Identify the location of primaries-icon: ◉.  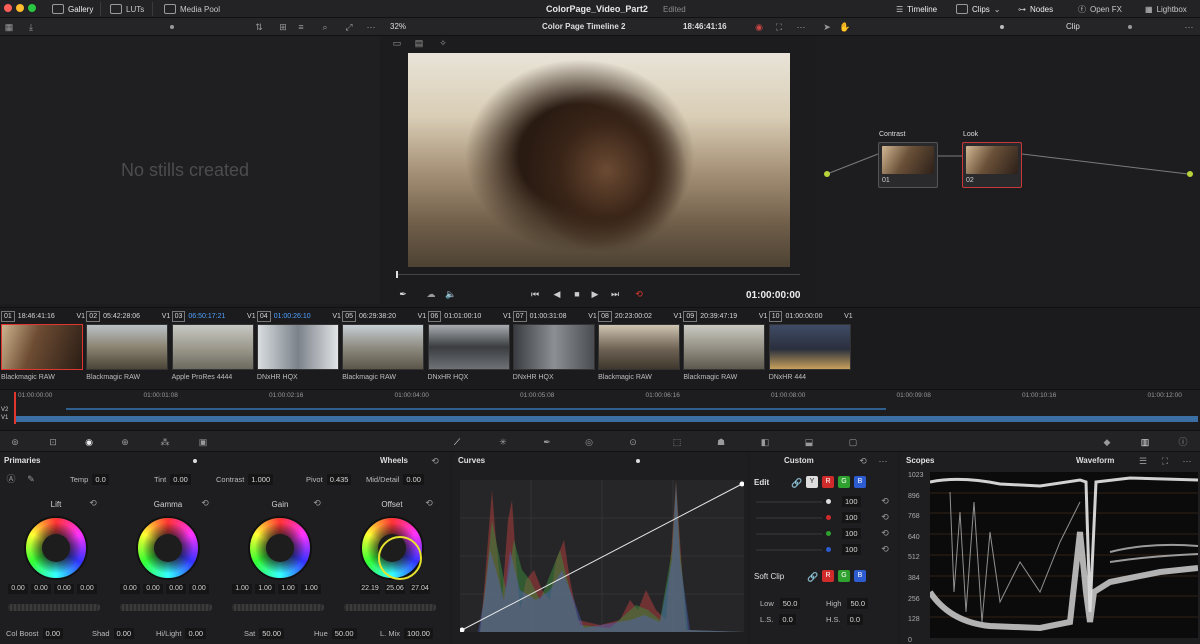
(89, 442).